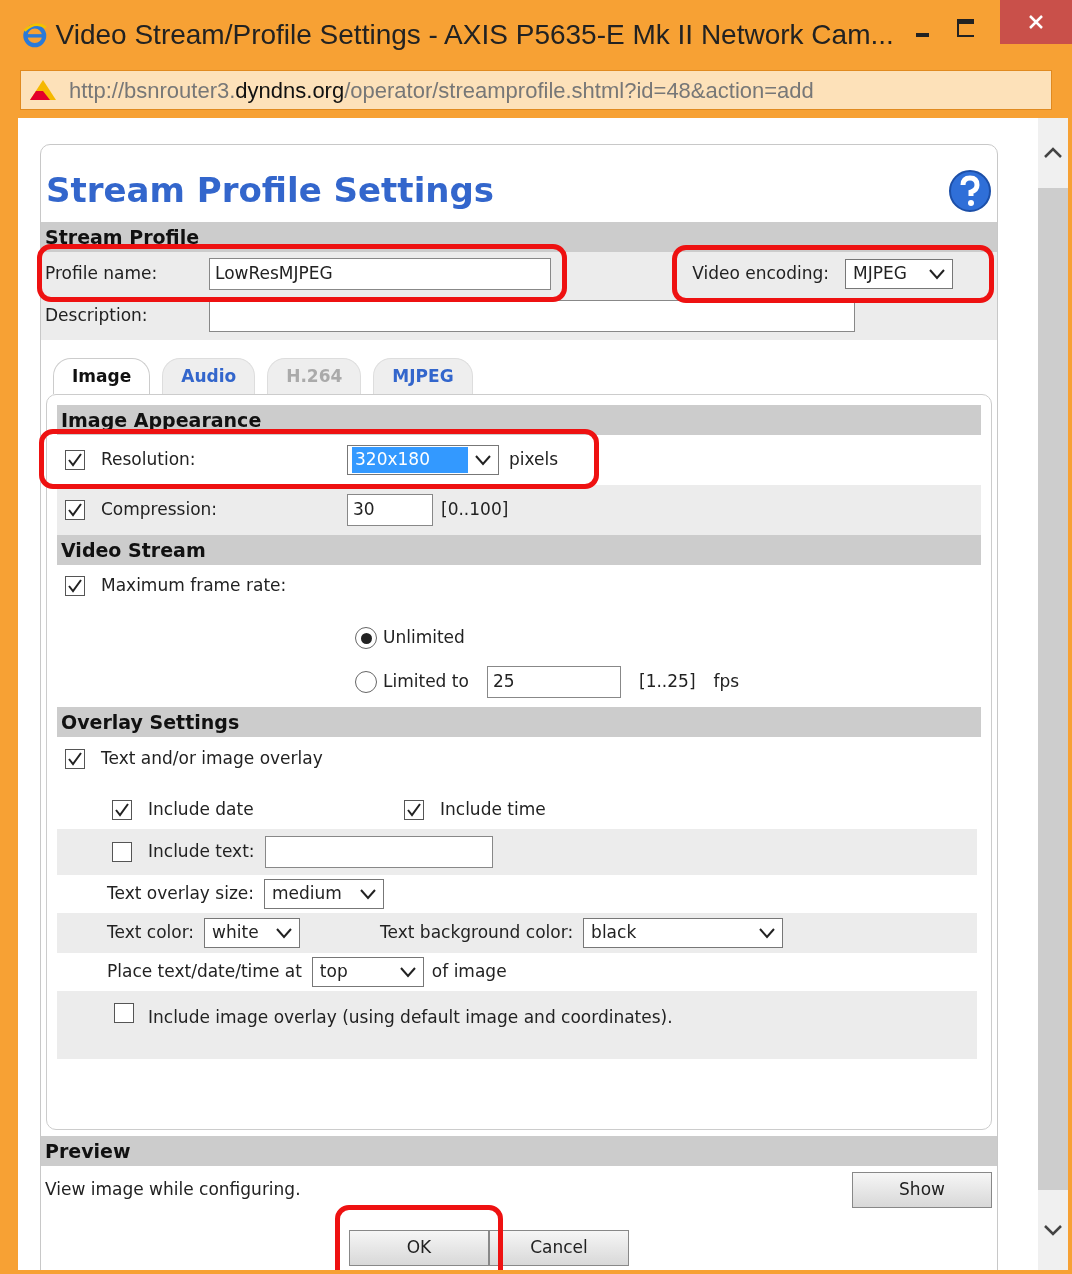  I want to click on label: [0..100], so click(475, 510).